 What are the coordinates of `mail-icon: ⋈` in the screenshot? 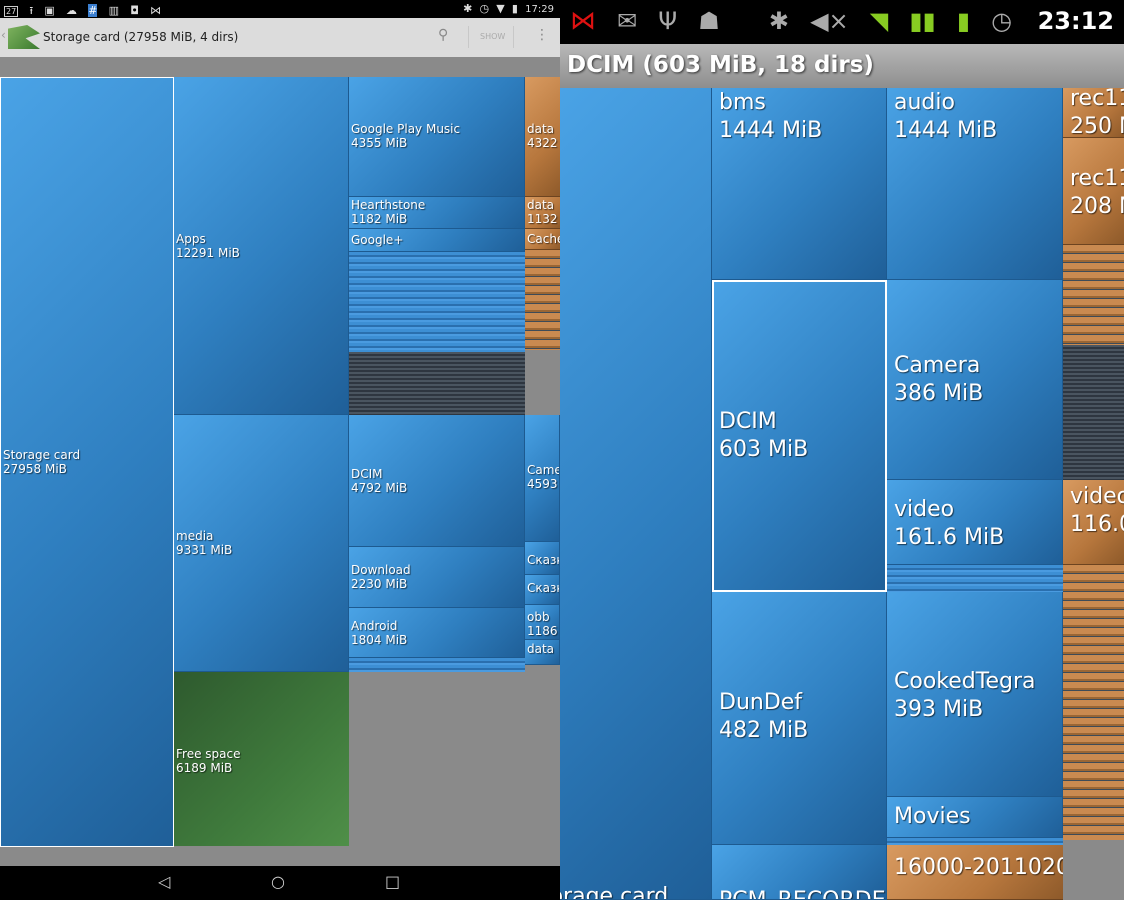 It's located at (156, 10).